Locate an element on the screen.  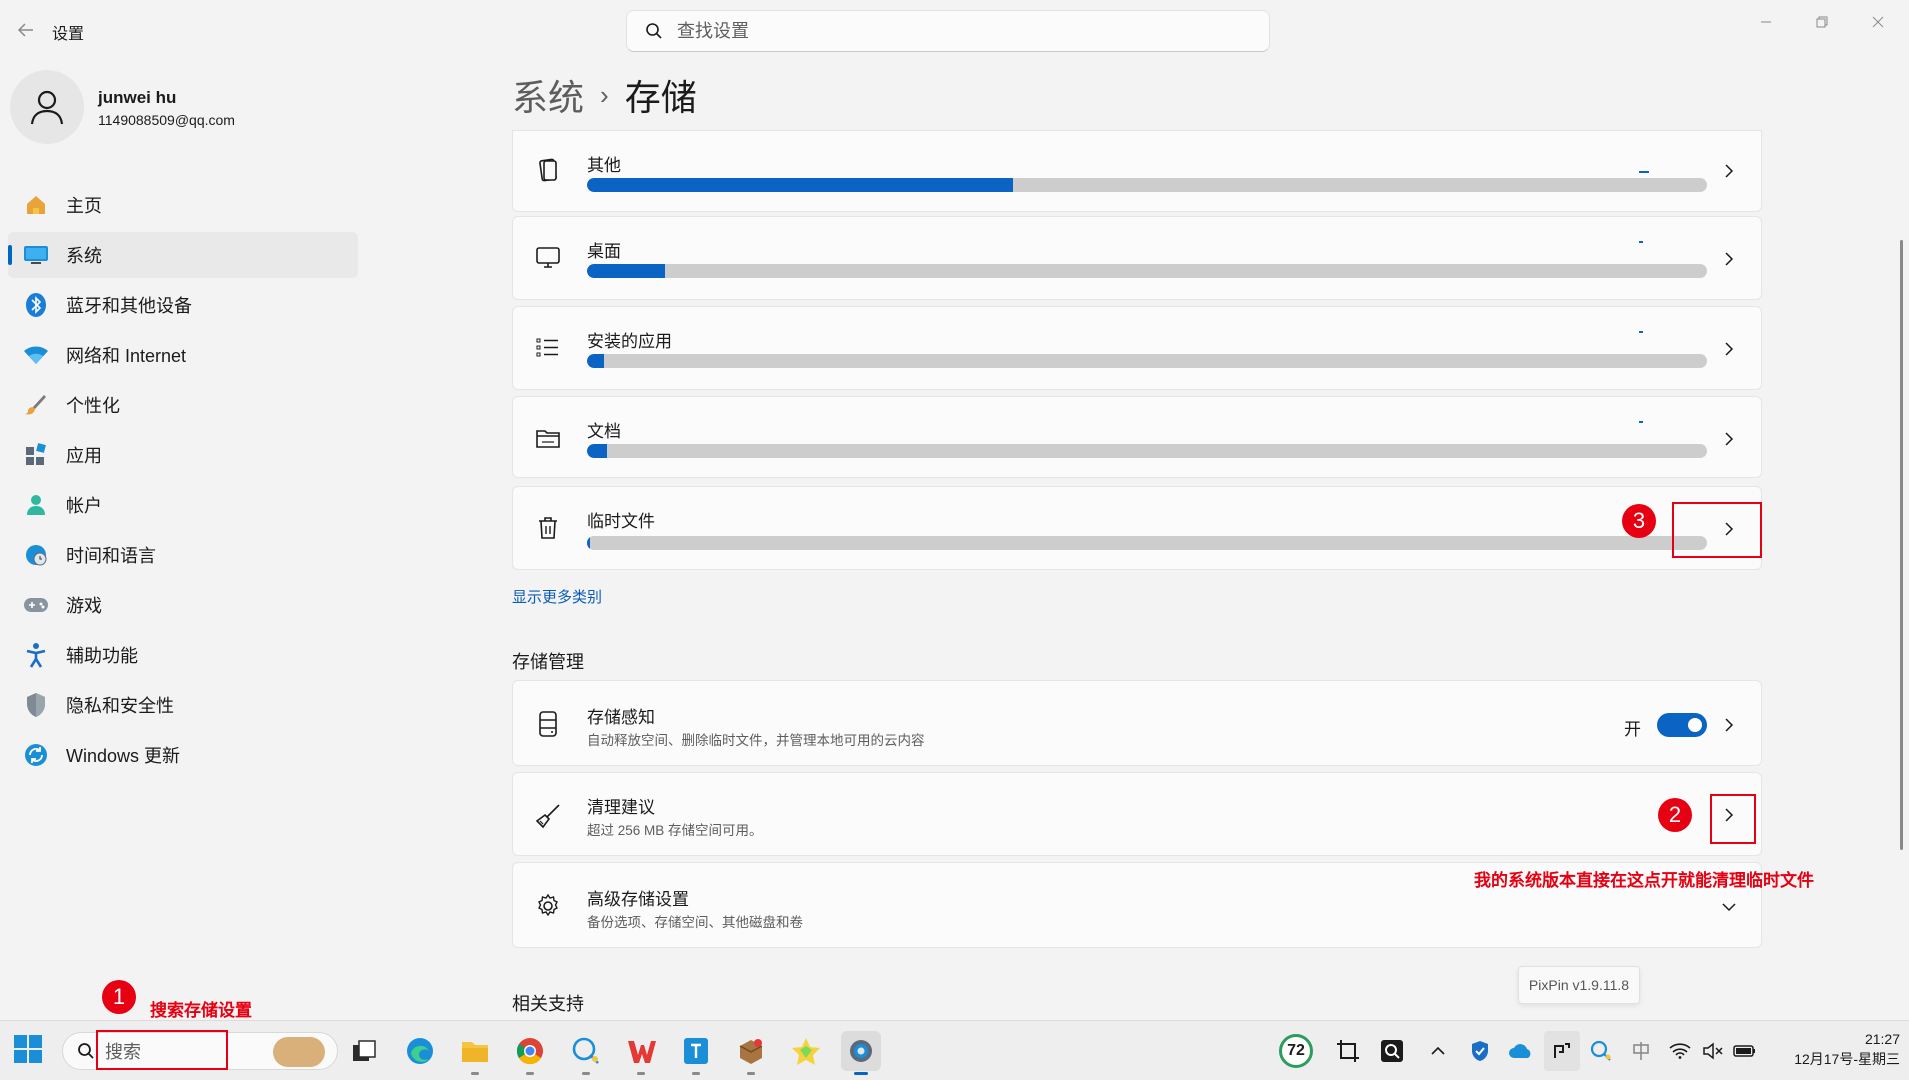
storage-category-other: 其他 is located at coordinates (1137, 171).